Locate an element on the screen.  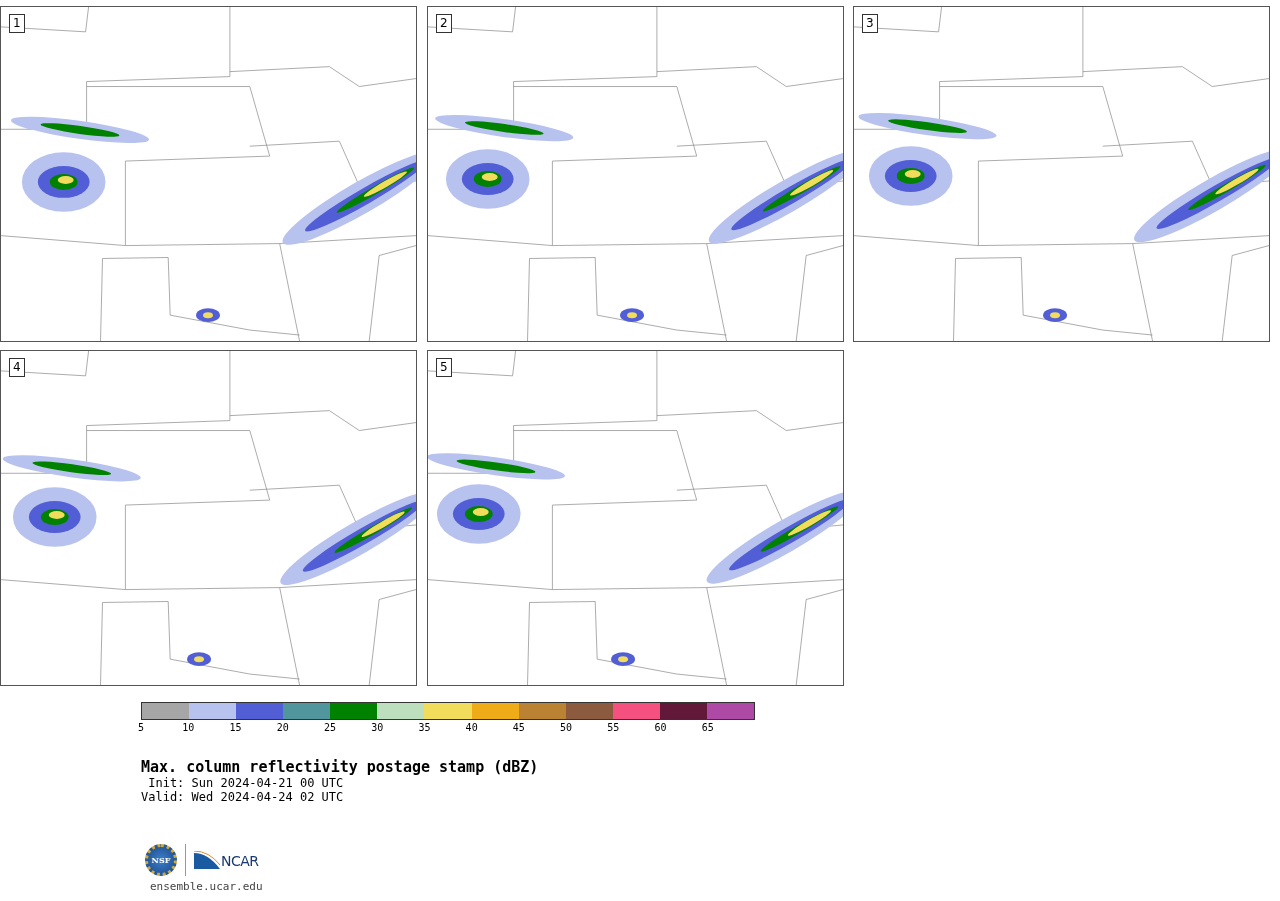
nsf-logo: NSF is located at coordinates (161, 860).